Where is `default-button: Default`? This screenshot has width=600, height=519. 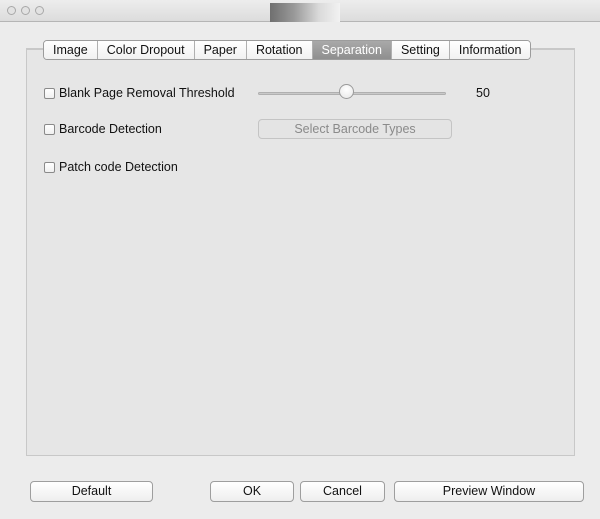 default-button: Default is located at coordinates (91, 491).